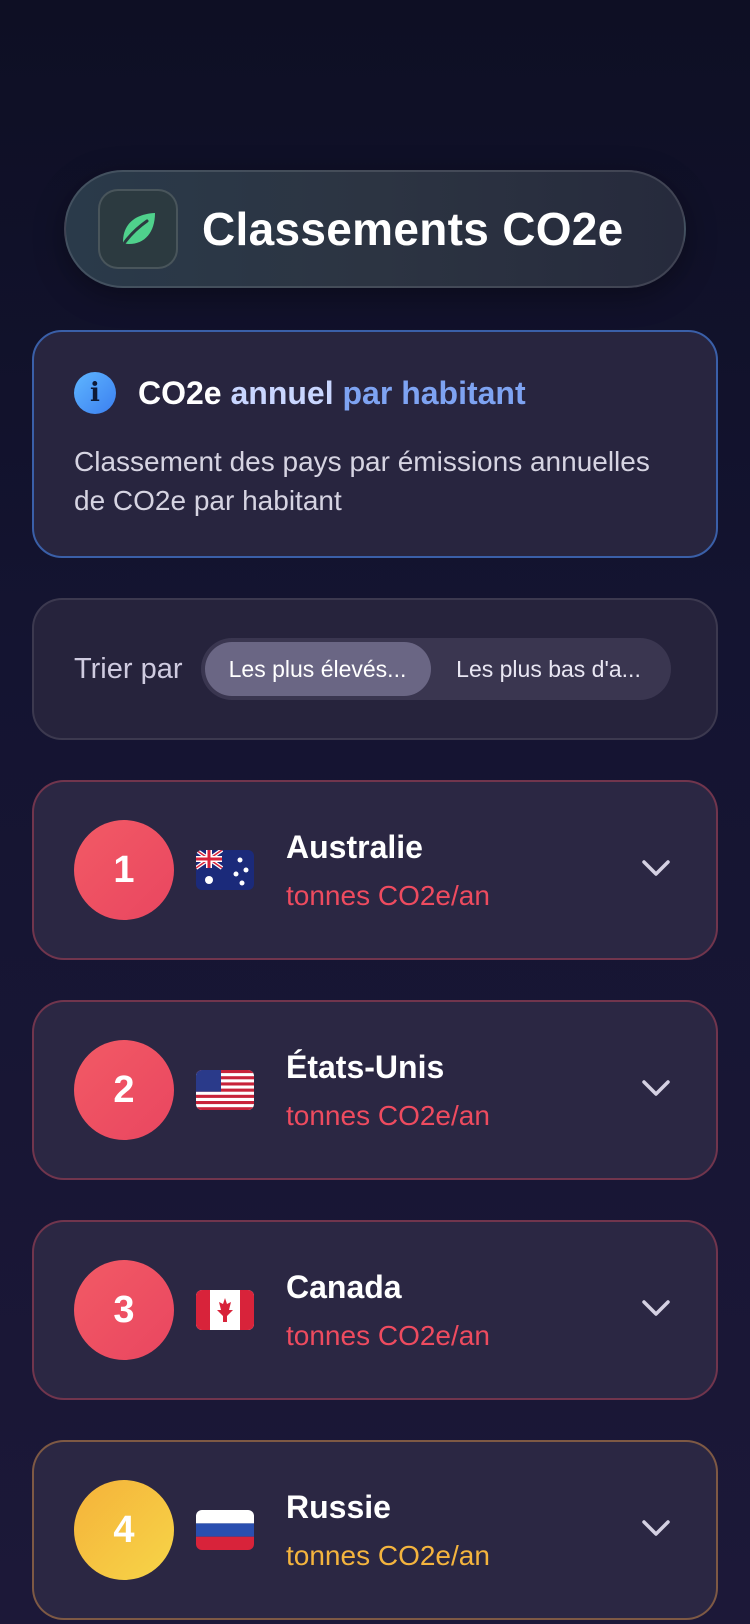 This screenshot has width=750, height=1624. I want to click on country-block: Russie tonnes CO2e/an, so click(388, 1530).